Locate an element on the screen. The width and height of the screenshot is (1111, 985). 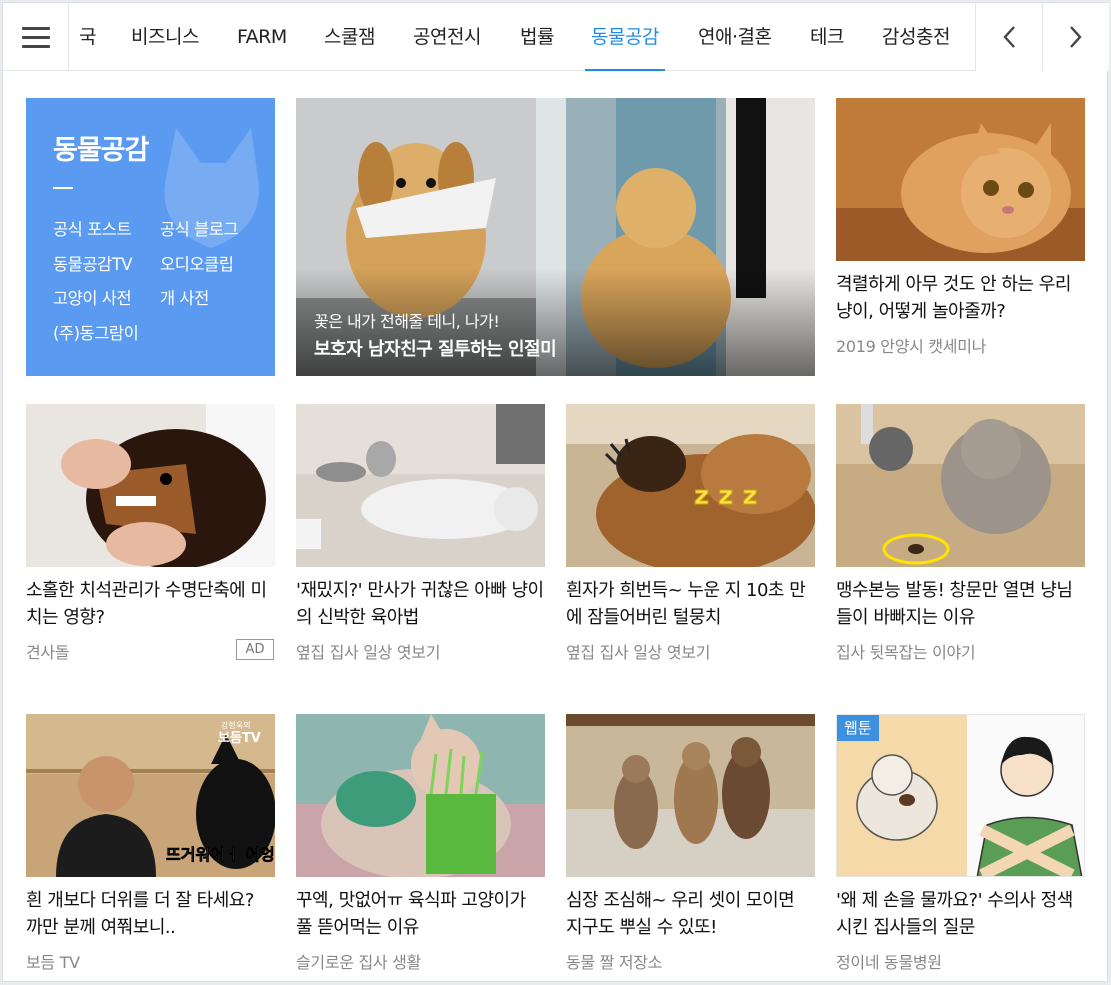
cat-bug-photo is located at coordinates (960, 485).